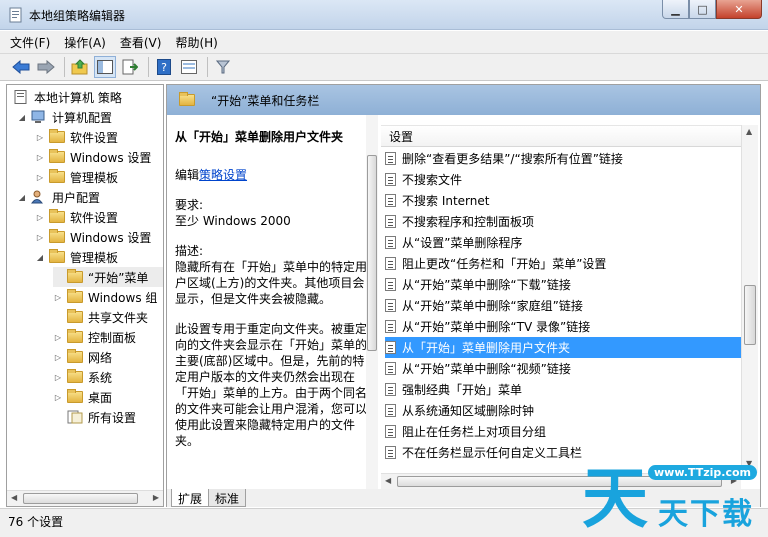 Image resolution: width=768 pixels, height=537 pixels. I want to click on properties-button, so click(189, 67).